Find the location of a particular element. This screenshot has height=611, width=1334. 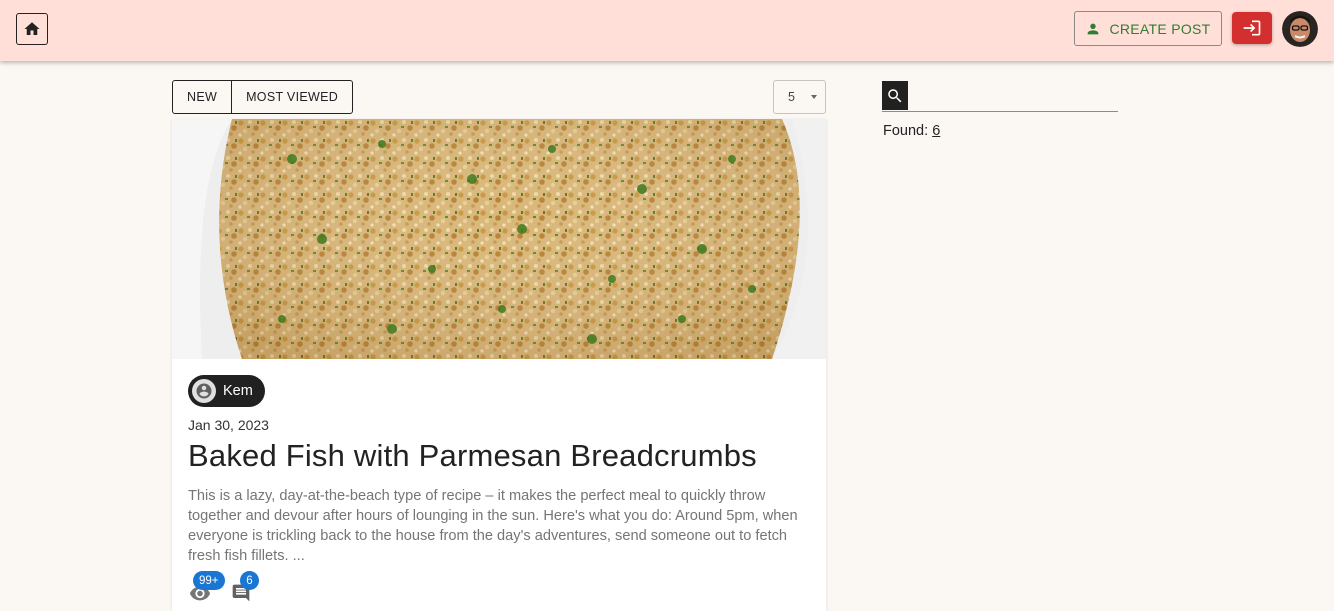

login-icon is located at coordinates (1252, 28).